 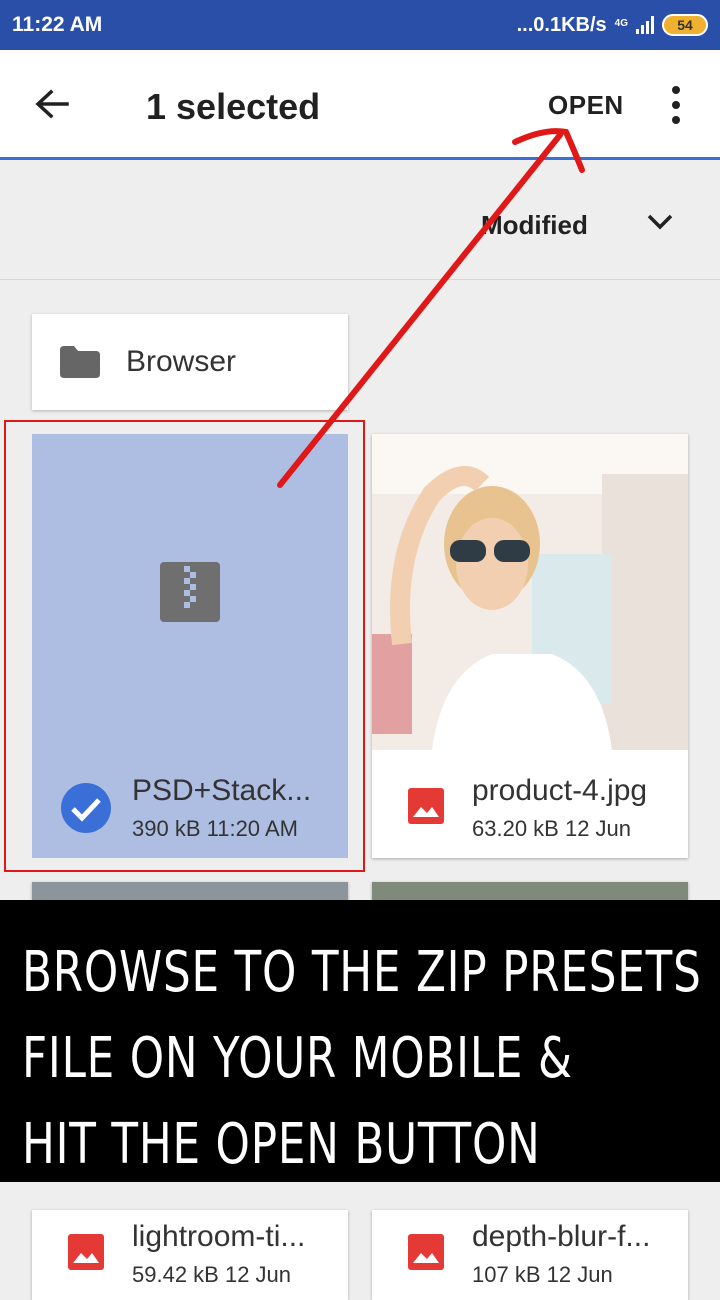 I want to click on back-button, so click(x=52, y=104).